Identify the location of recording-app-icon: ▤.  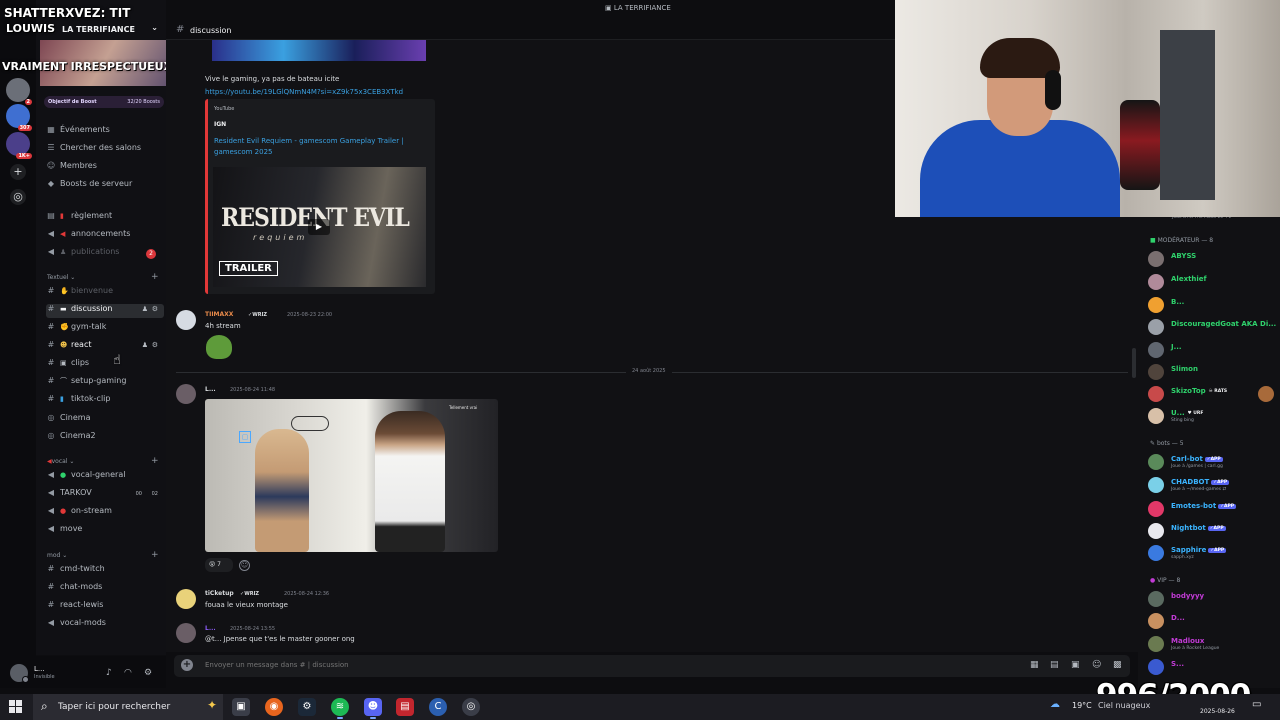
(405, 707).